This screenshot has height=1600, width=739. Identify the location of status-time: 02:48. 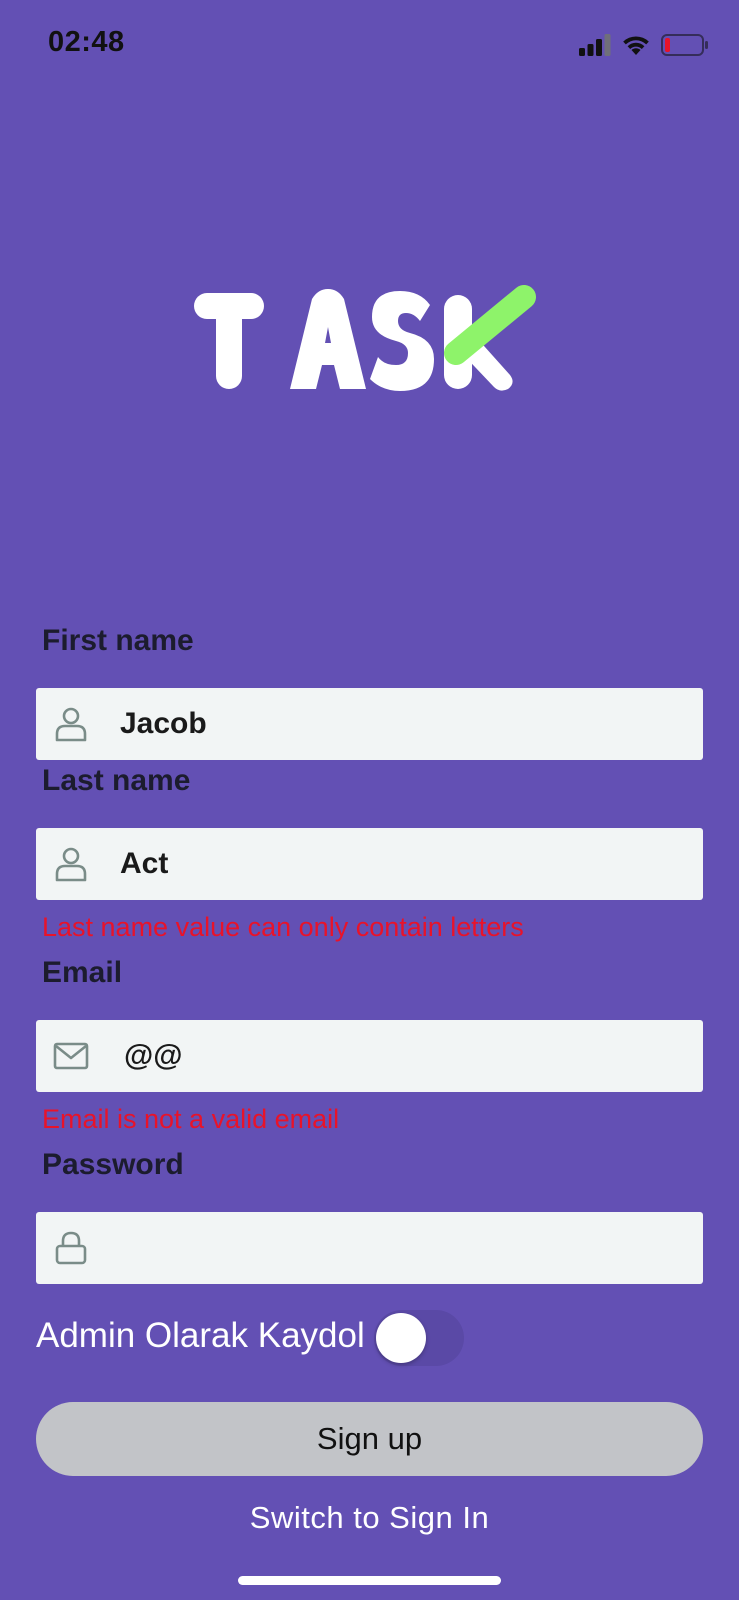
(86, 42).